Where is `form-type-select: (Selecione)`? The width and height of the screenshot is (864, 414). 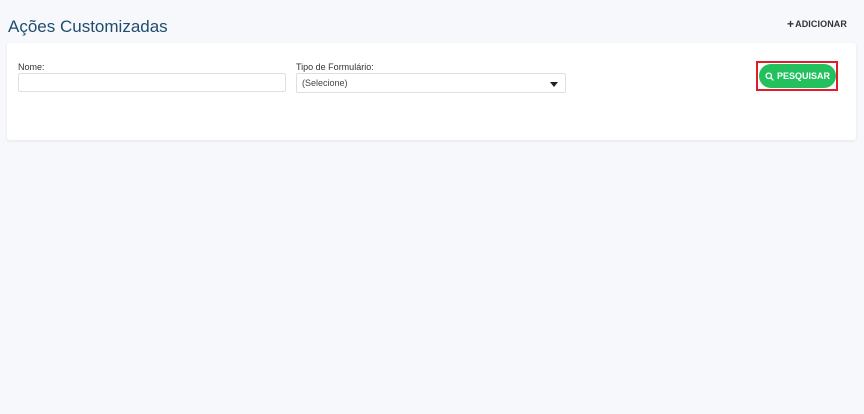 form-type-select: (Selecione) is located at coordinates (431, 83).